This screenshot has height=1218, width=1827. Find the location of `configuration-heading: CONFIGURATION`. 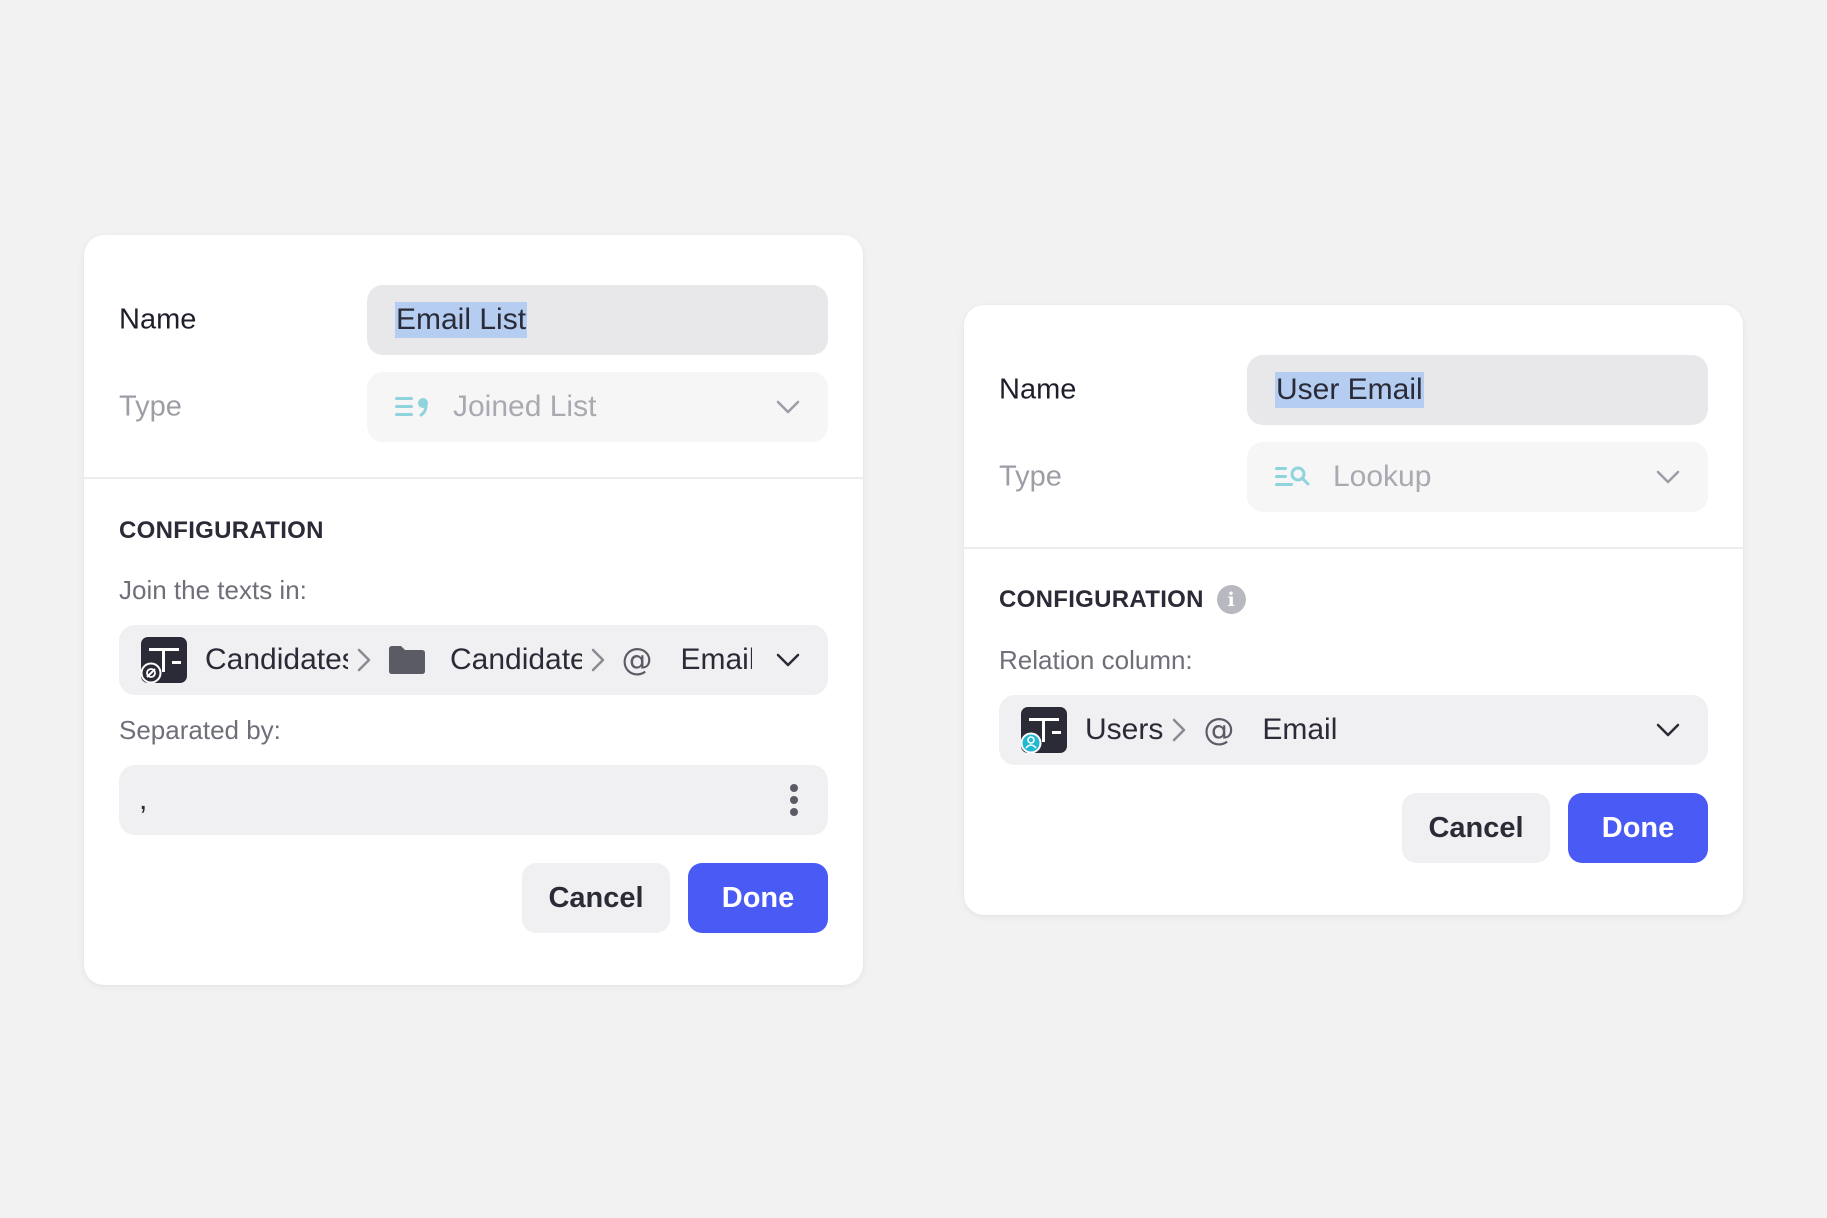

configuration-heading: CONFIGURATION is located at coordinates (221, 531).